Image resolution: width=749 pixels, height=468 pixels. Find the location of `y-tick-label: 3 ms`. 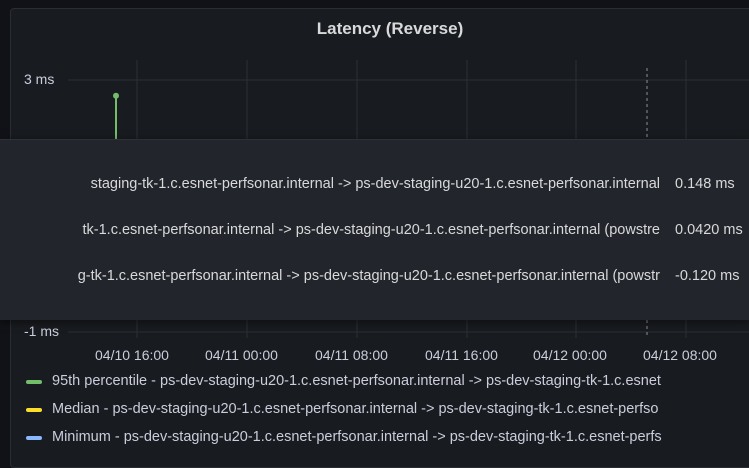

y-tick-label: 3 ms is located at coordinates (39, 79).